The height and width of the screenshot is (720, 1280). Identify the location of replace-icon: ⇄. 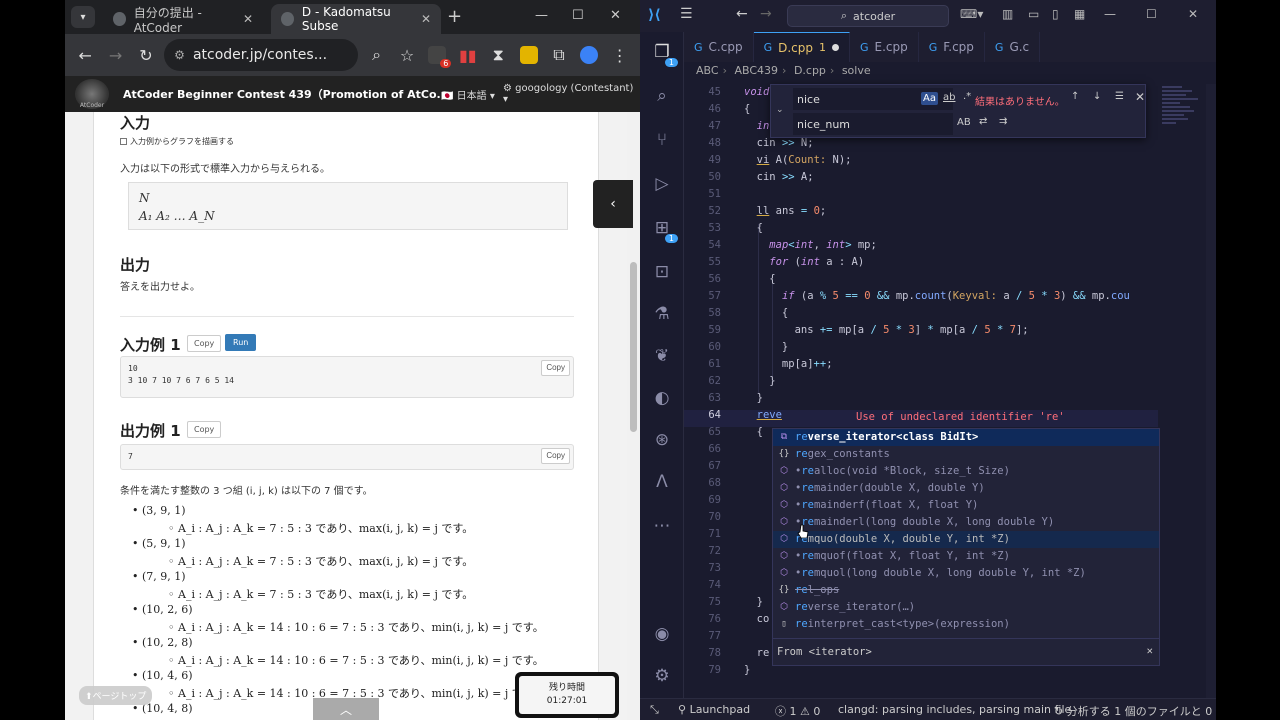
(983, 121).